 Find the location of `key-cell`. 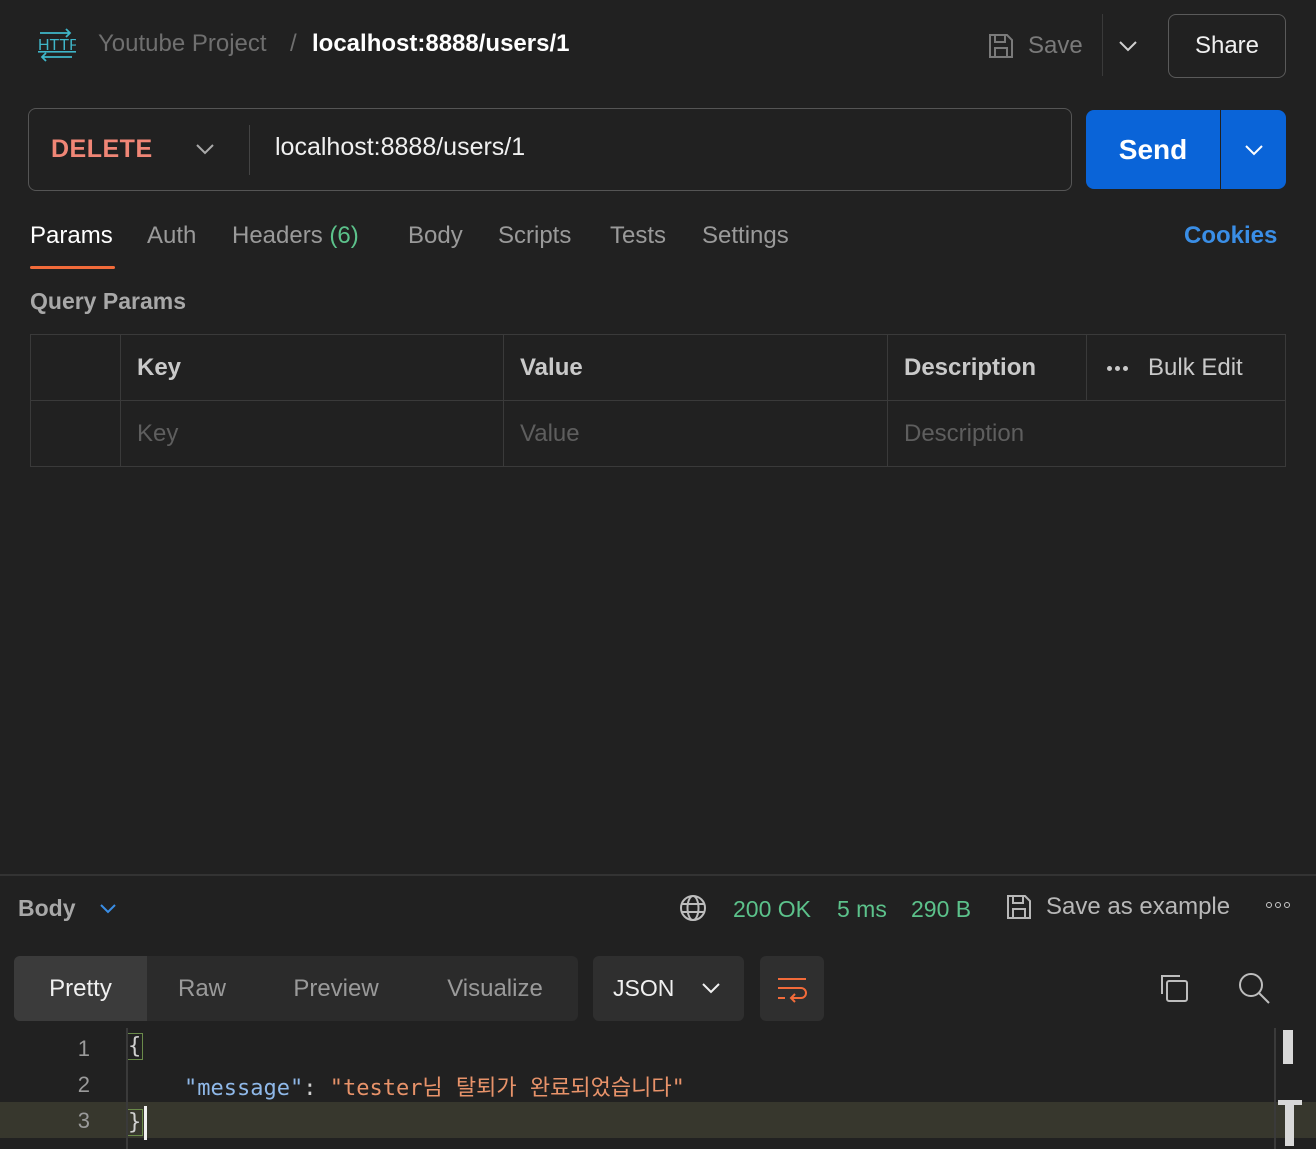

key-cell is located at coordinates (312, 434).